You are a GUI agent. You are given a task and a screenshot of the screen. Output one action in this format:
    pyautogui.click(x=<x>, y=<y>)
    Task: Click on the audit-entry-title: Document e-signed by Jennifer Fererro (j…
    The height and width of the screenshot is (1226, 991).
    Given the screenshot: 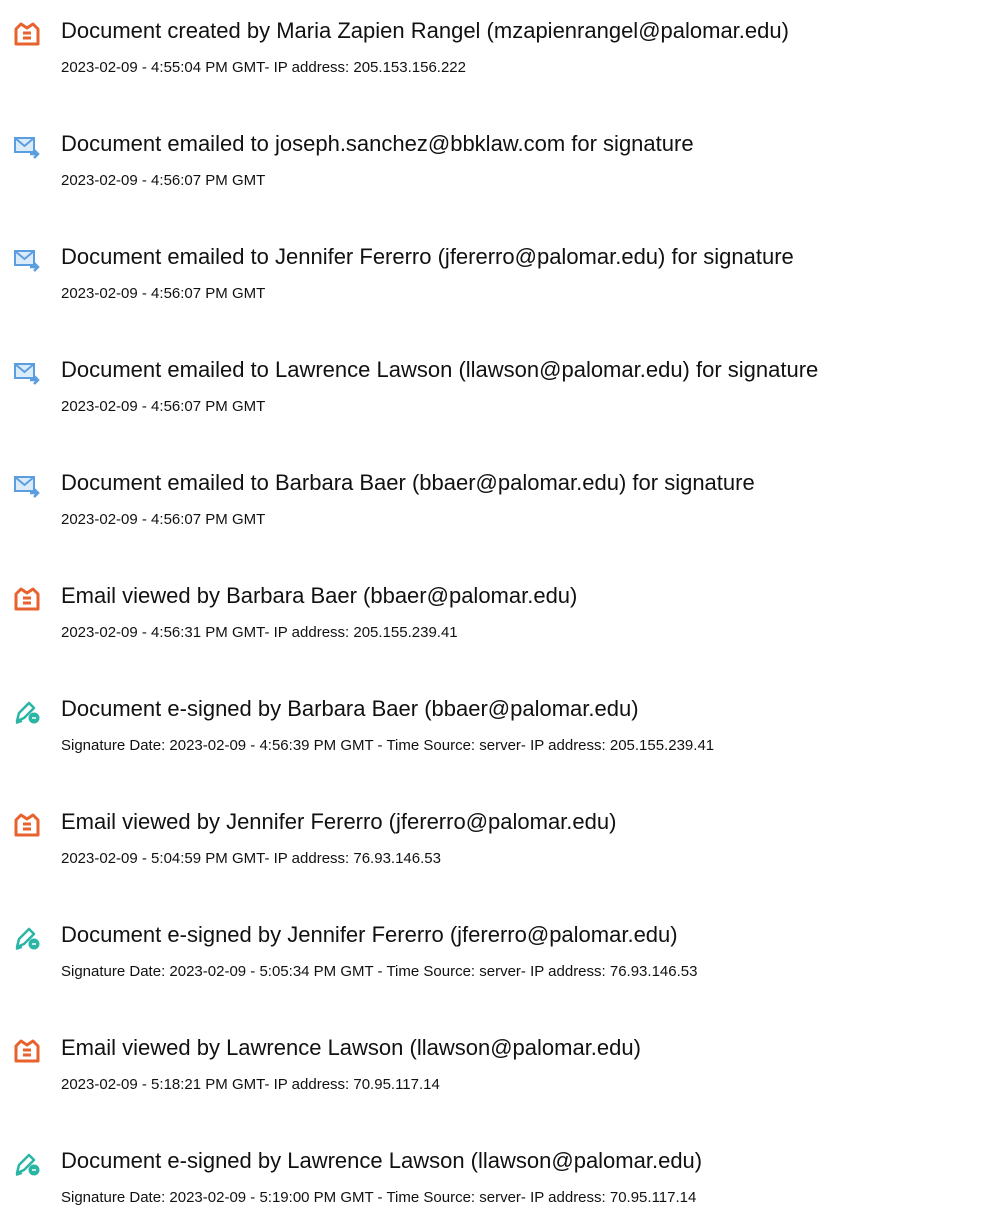 What is the action you would take?
    pyautogui.click(x=369, y=934)
    